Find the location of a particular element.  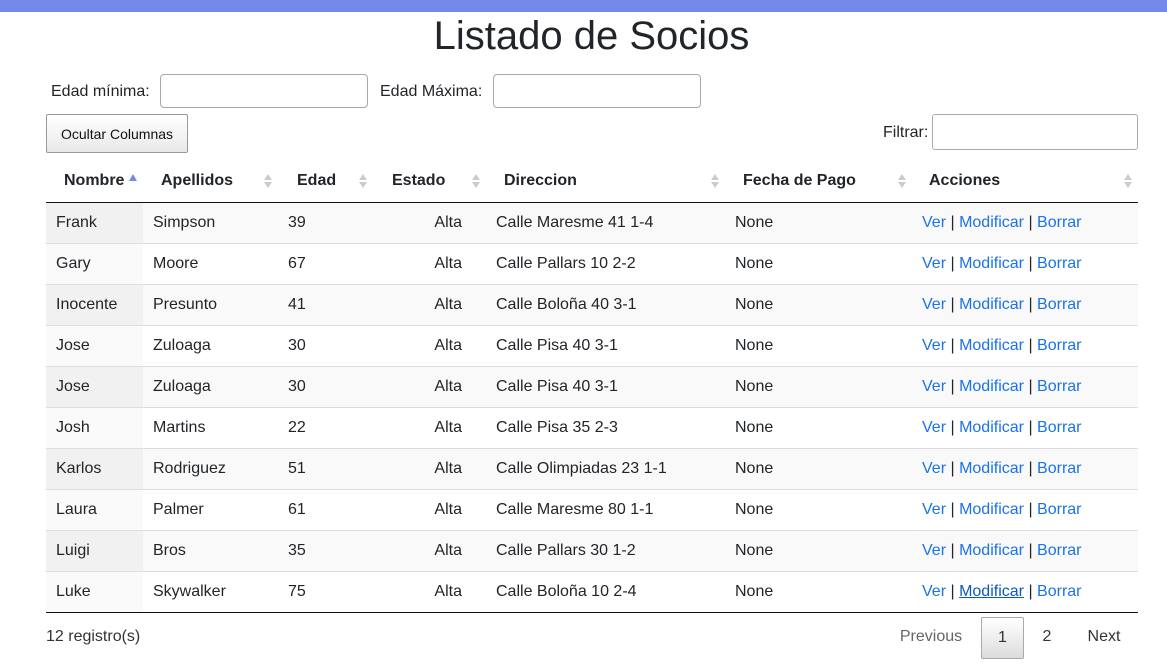

column-header-label: Acciones is located at coordinates (965, 180).